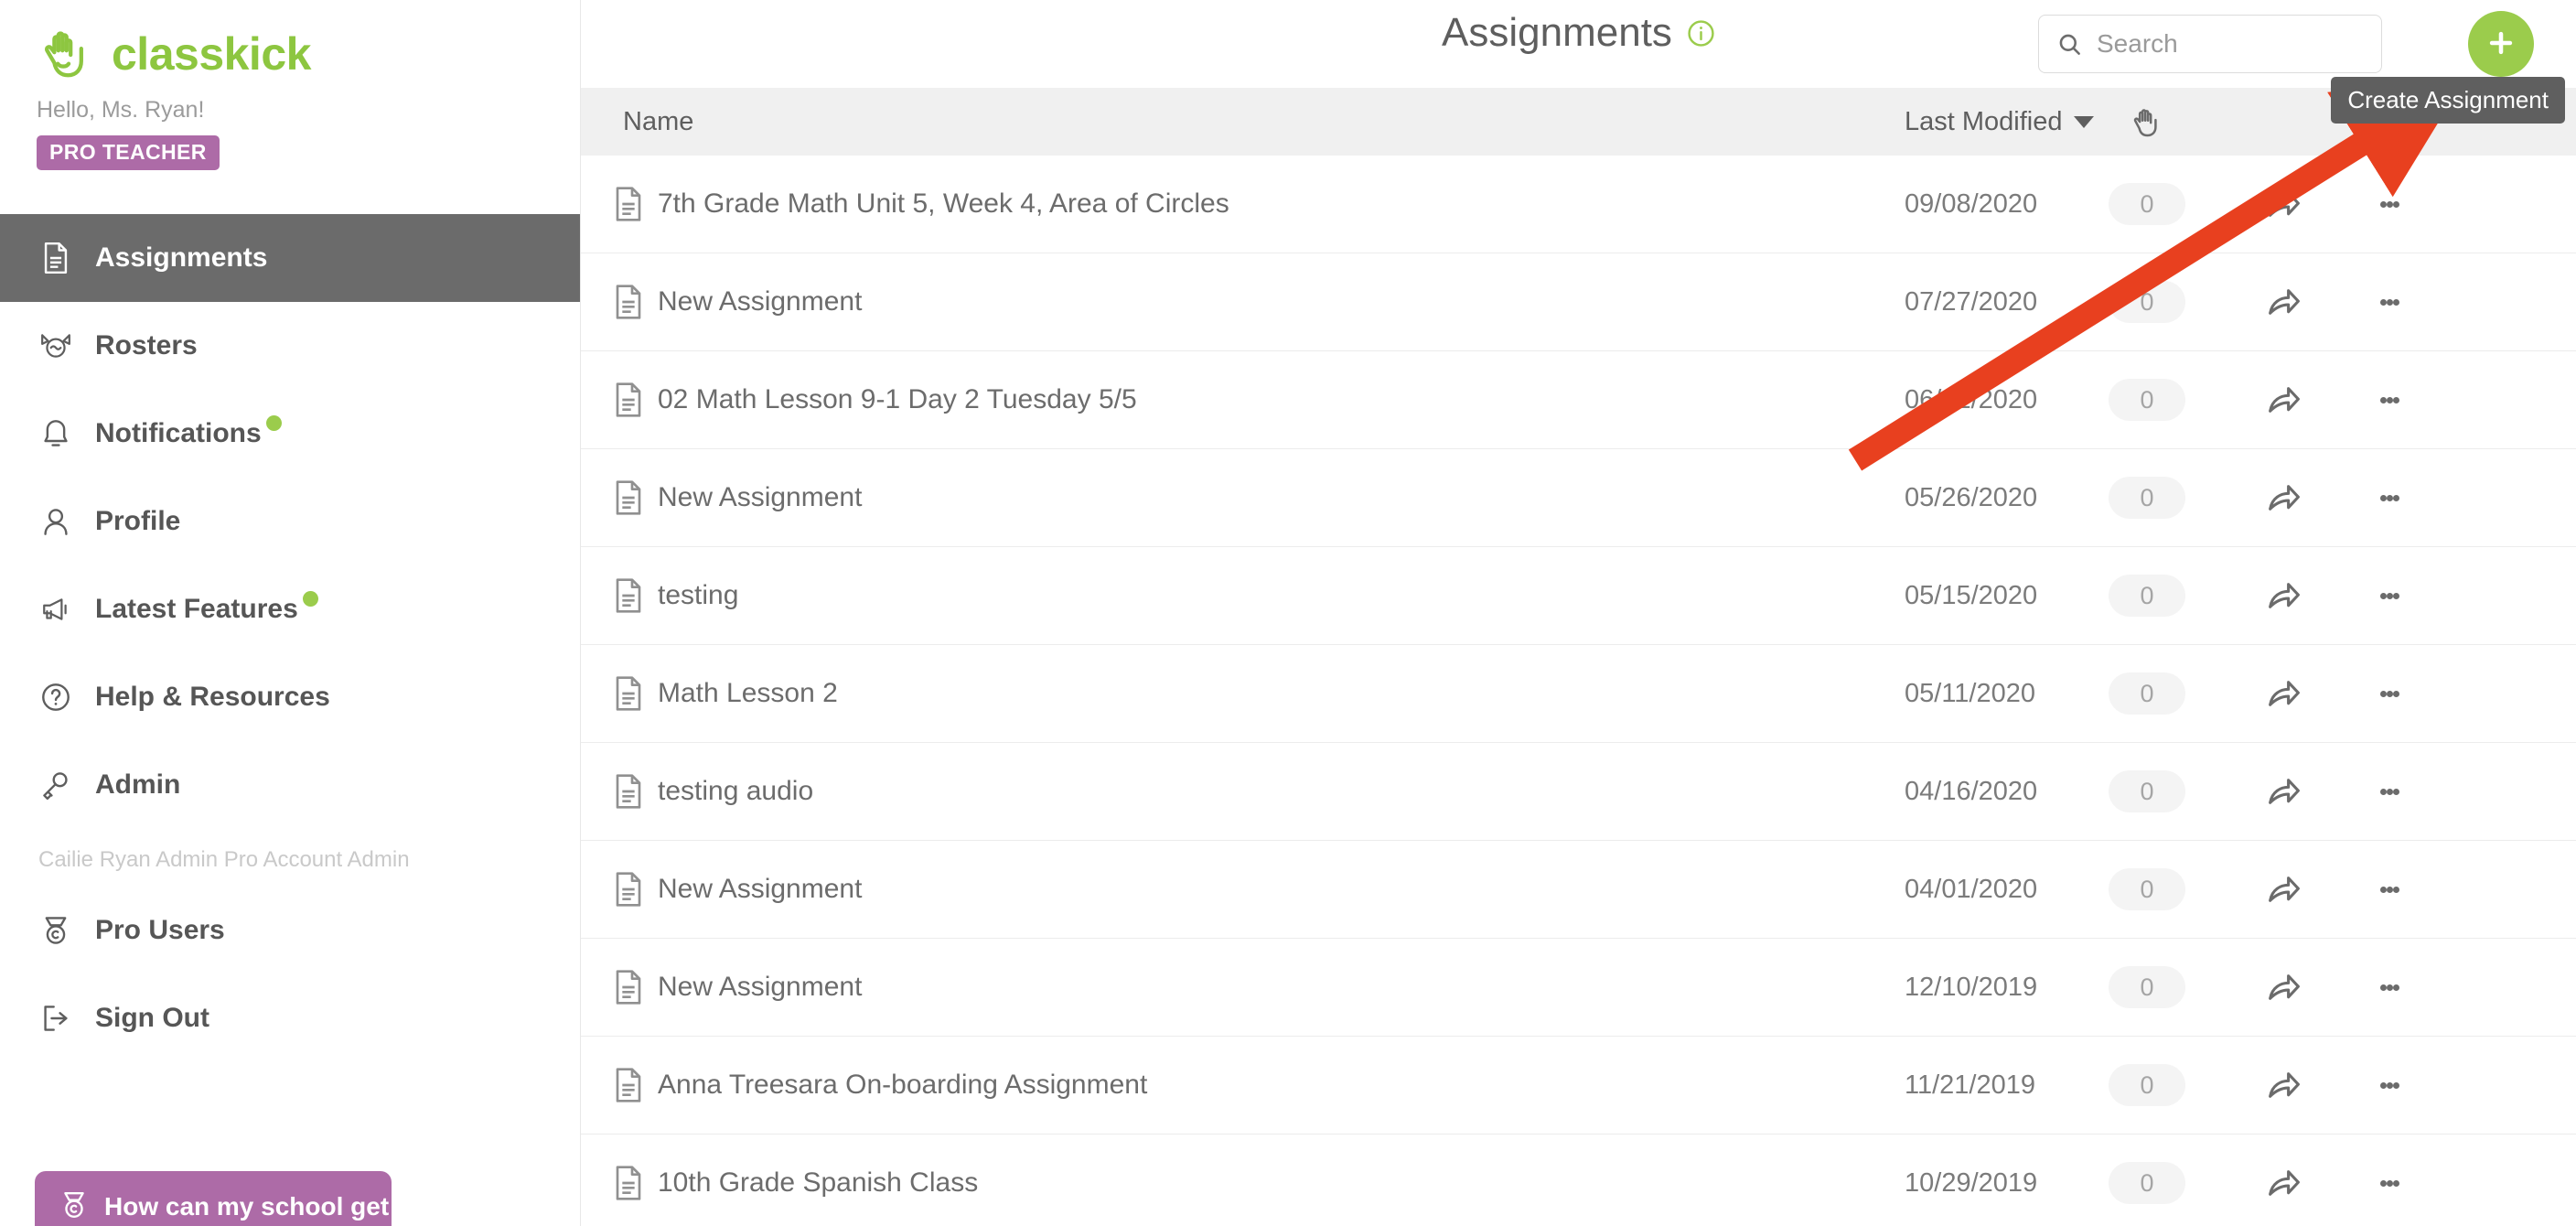  Describe the element at coordinates (273, 422) in the screenshot. I see `notification-dot` at that location.